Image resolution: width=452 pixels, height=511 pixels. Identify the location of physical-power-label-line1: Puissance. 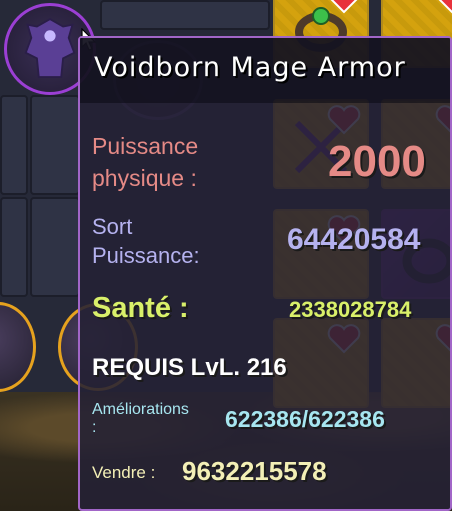
(145, 146).